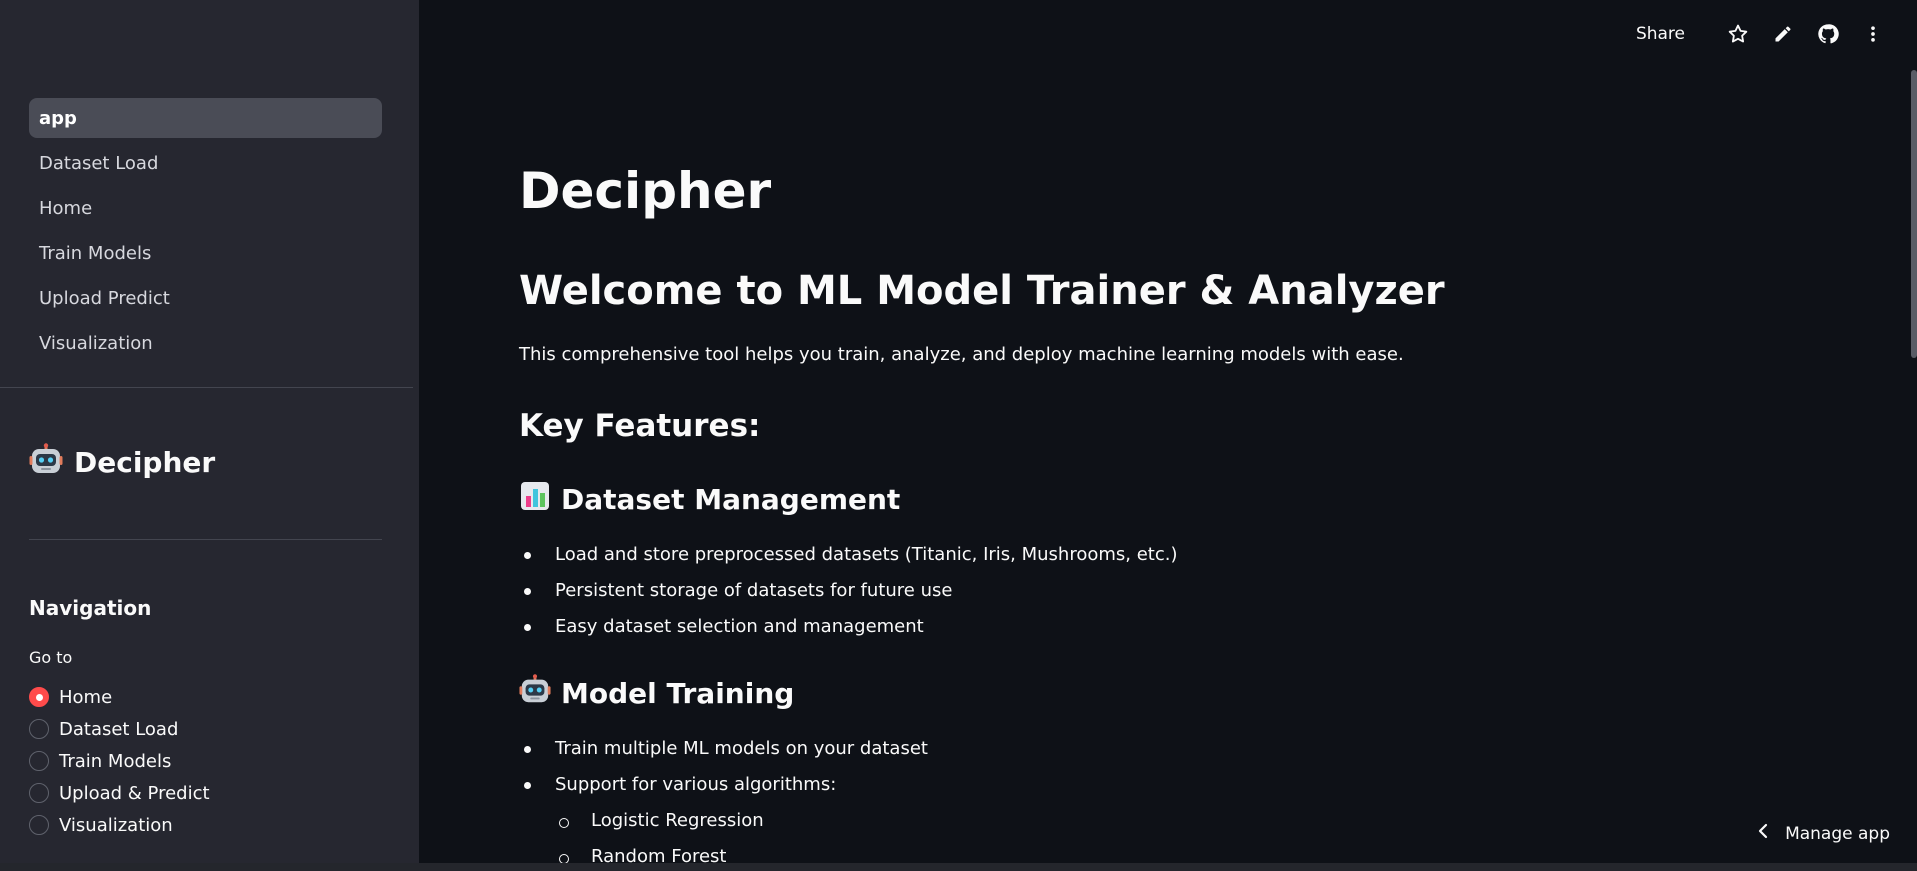  I want to click on manage-app-button: Manage app, so click(1823, 833).